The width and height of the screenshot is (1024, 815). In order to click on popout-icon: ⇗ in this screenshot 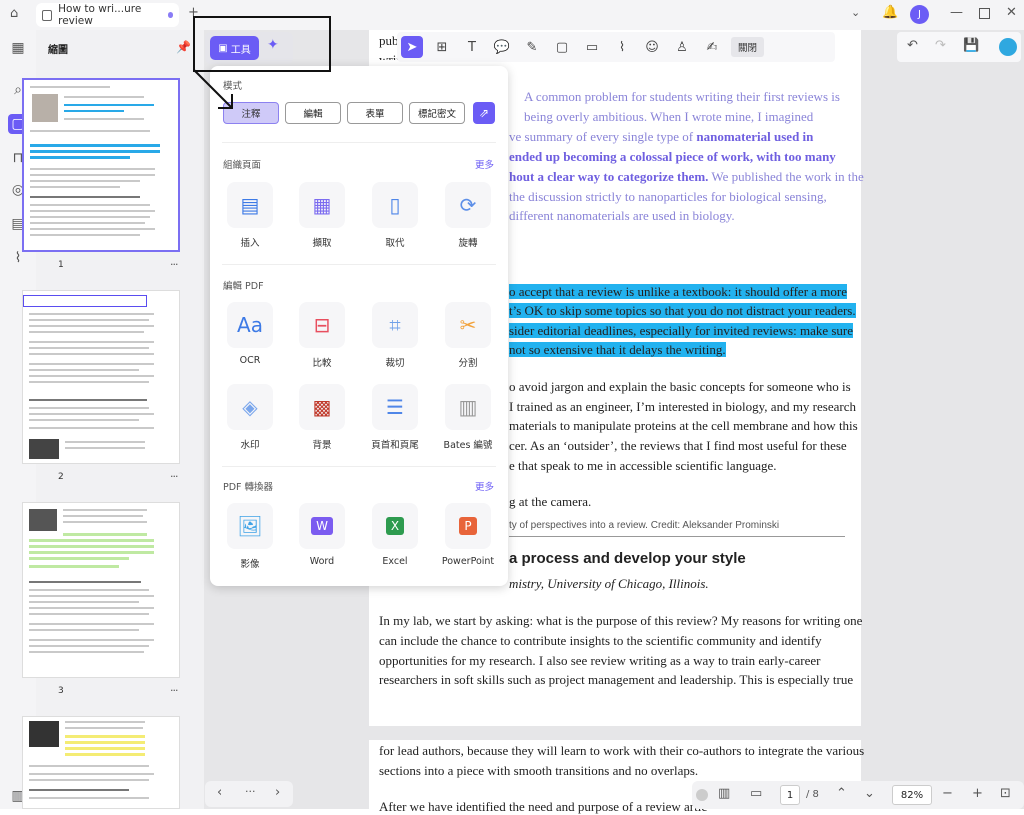, I will do `click(484, 113)`.